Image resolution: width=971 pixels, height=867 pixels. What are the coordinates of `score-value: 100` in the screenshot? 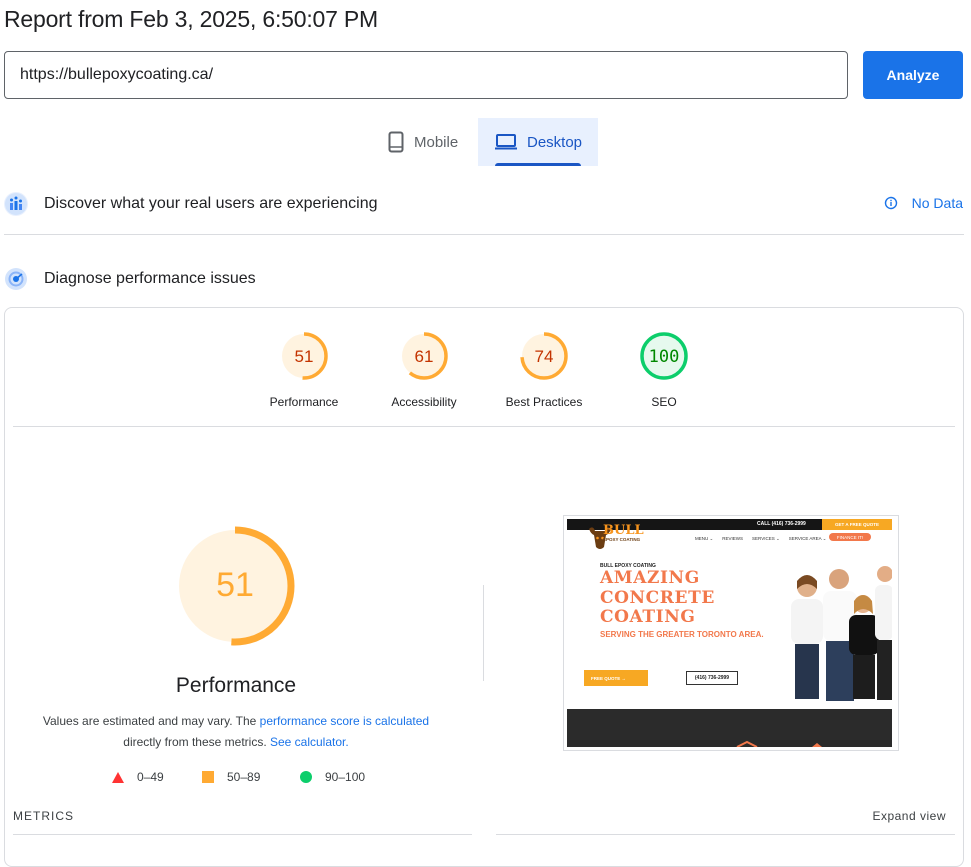 It's located at (664, 357).